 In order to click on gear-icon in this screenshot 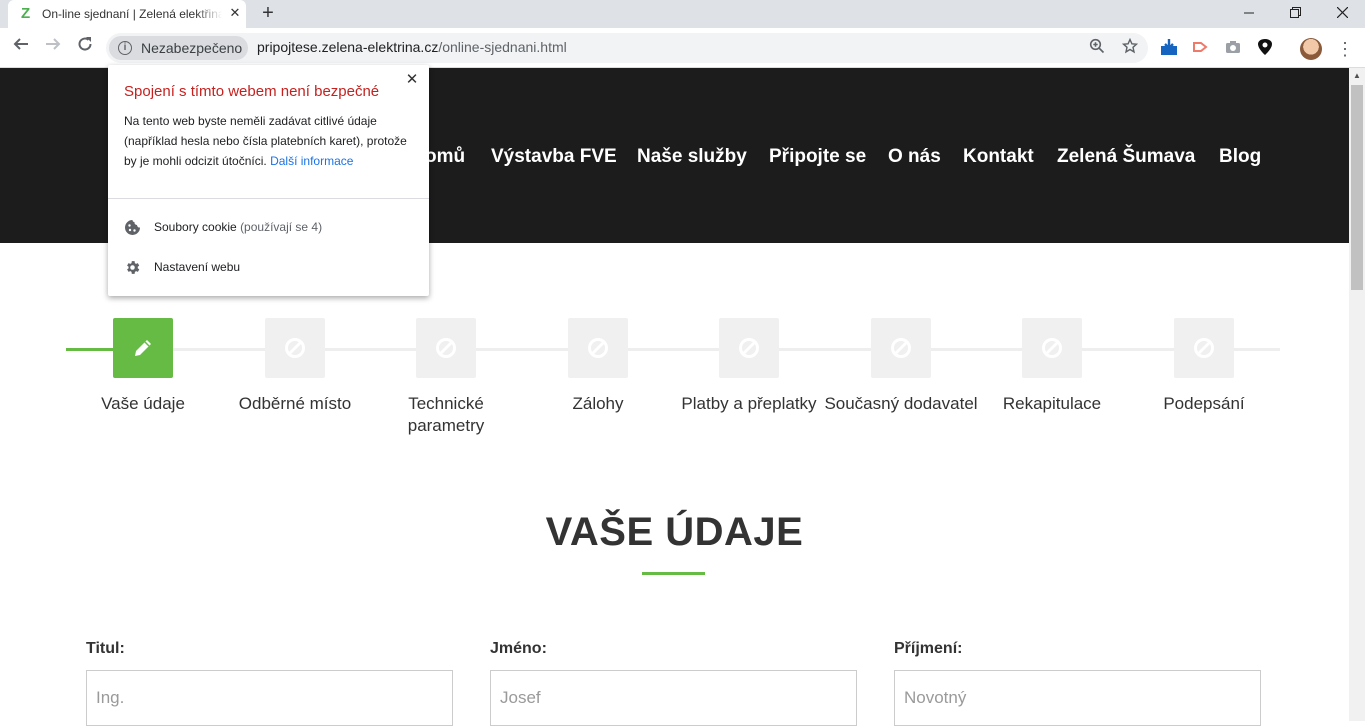, I will do `click(133, 267)`.